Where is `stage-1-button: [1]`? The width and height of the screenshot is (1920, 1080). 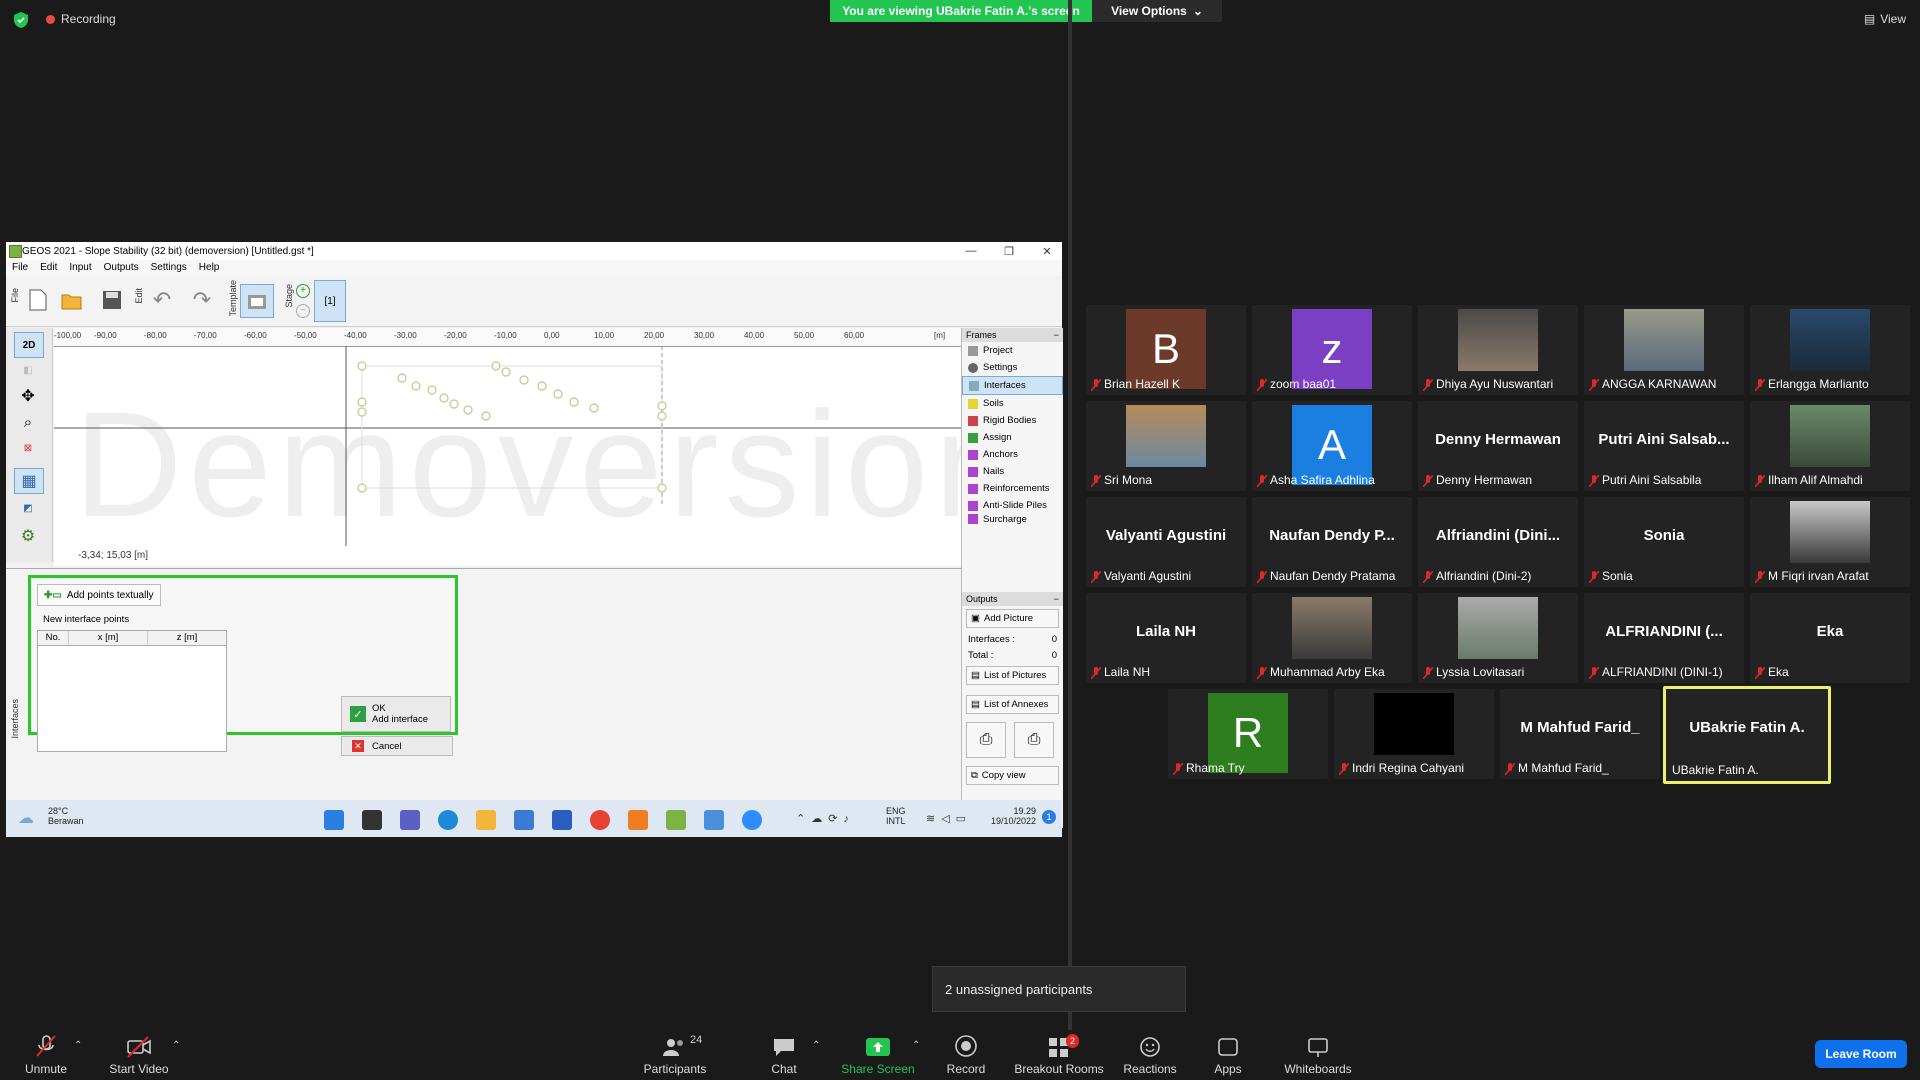 stage-1-button: [1] is located at coordinates (330, 301).